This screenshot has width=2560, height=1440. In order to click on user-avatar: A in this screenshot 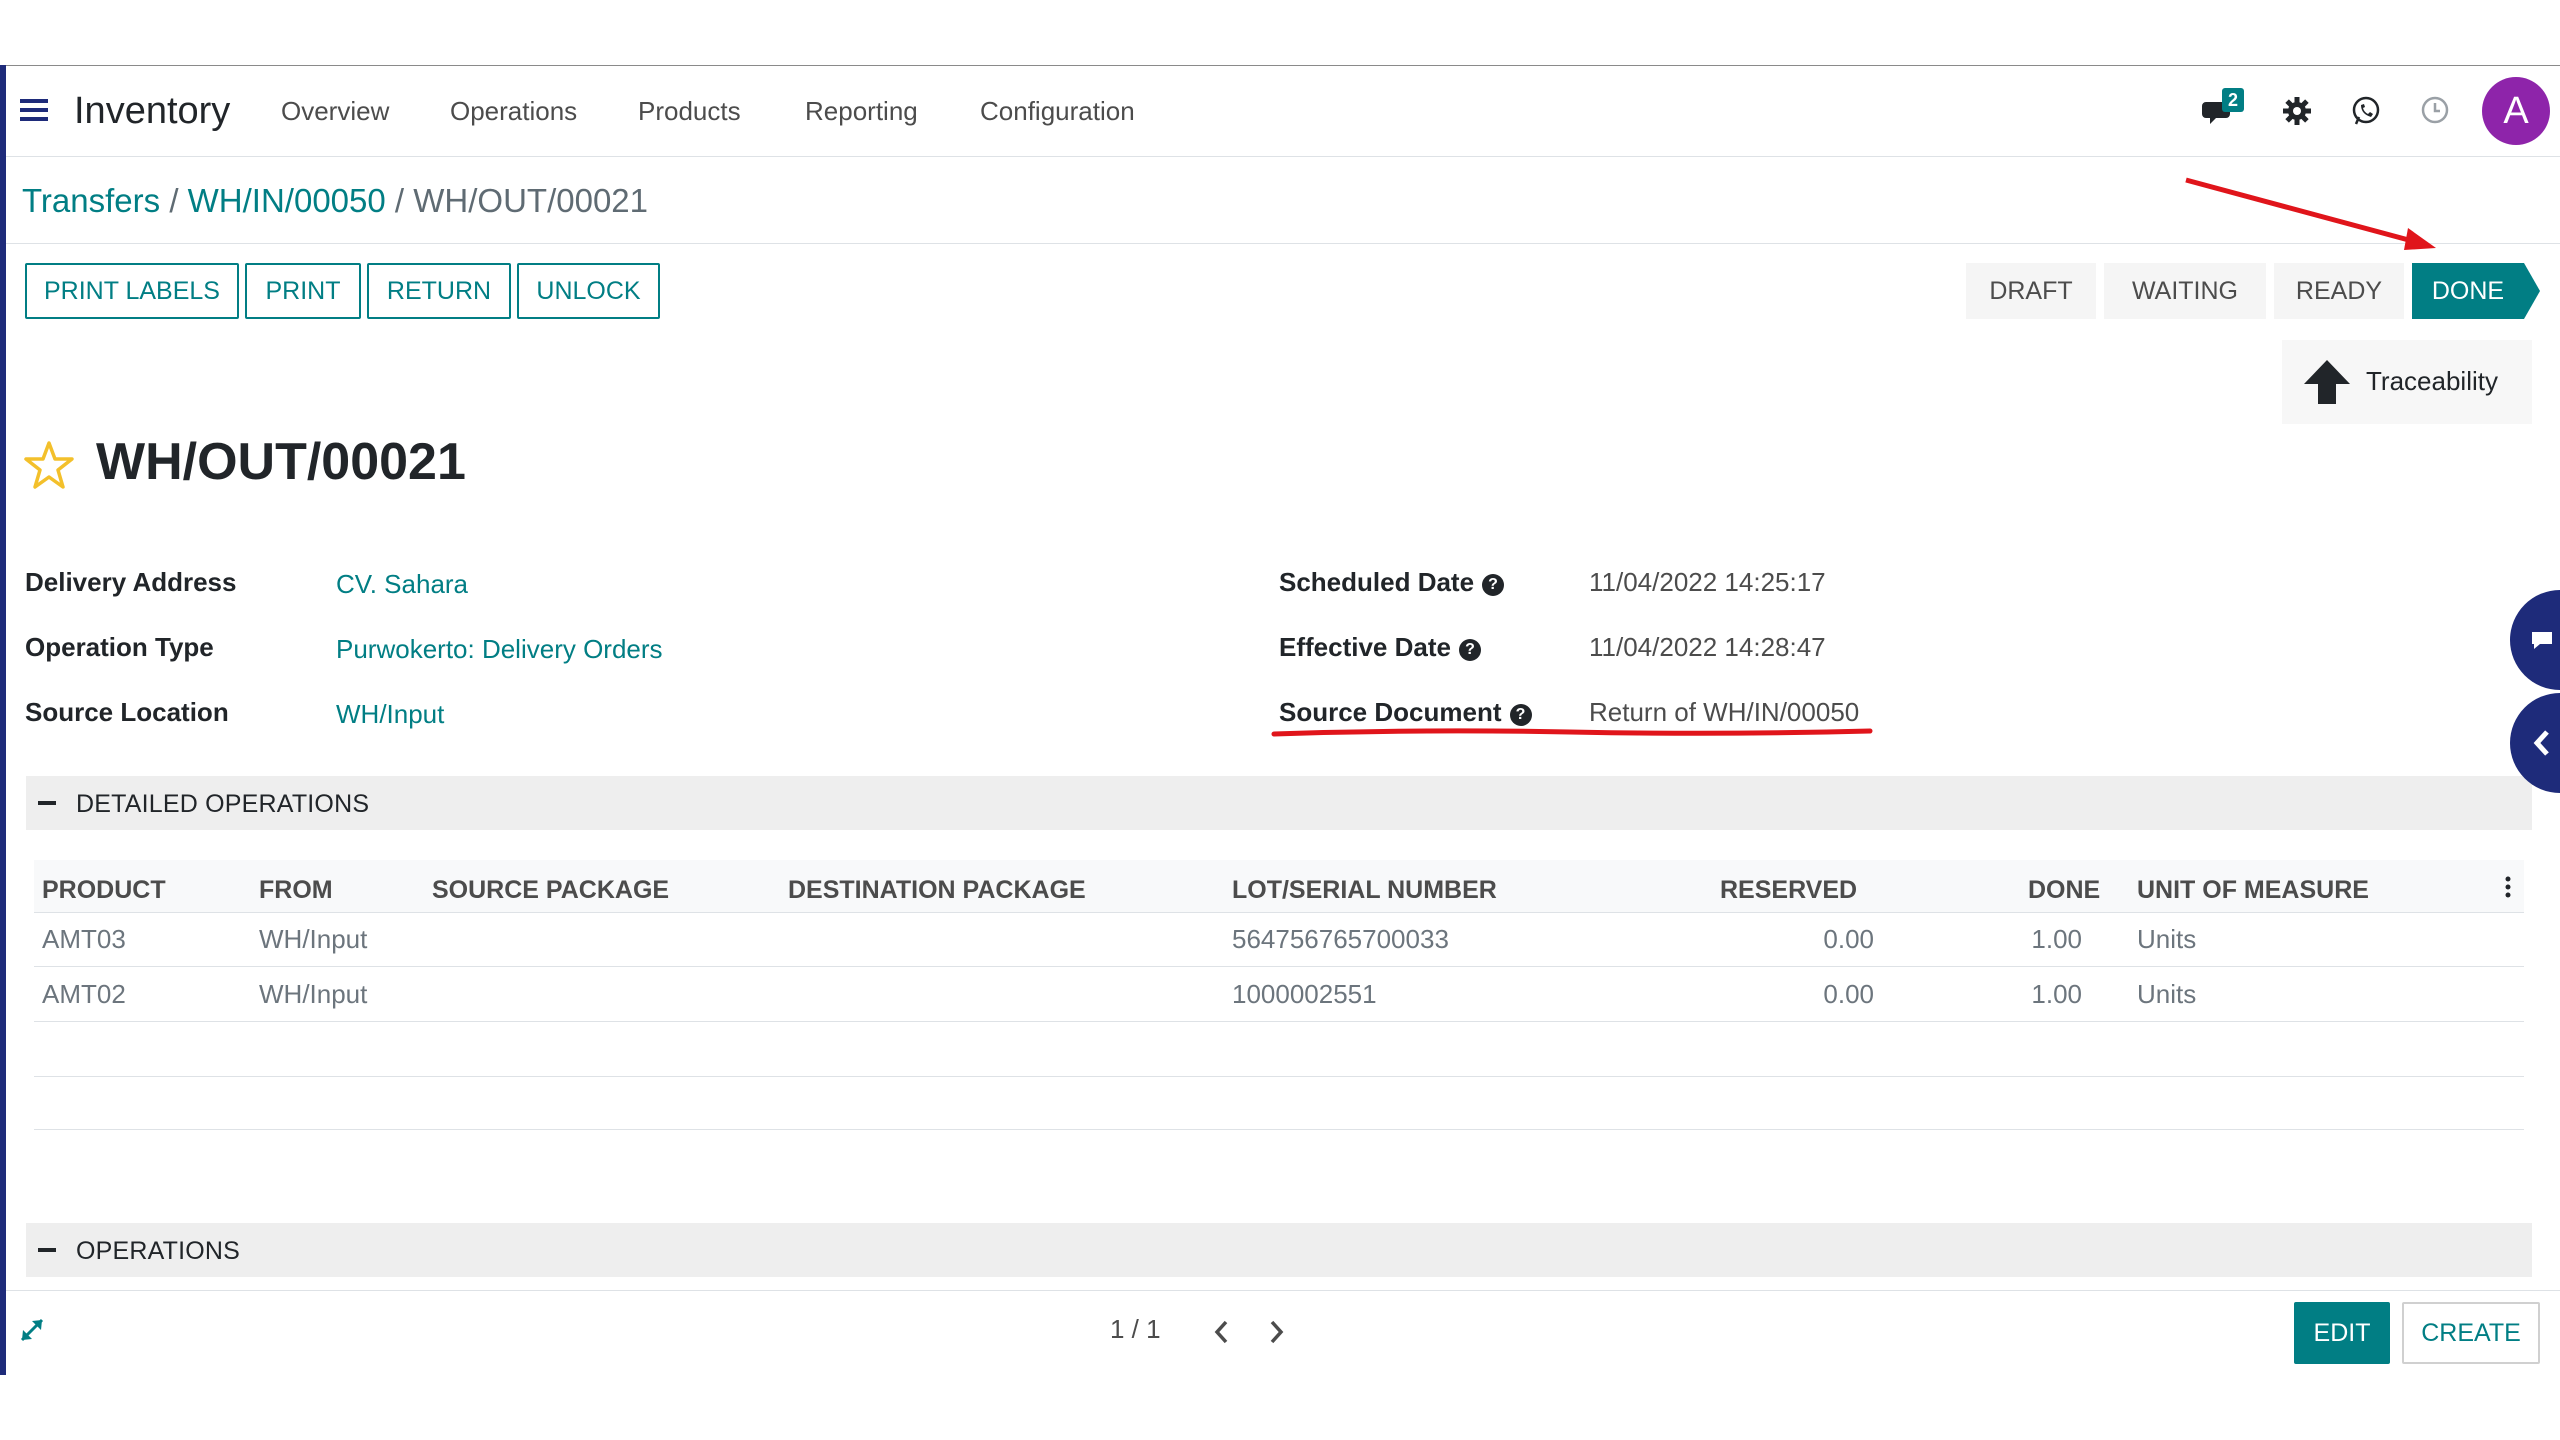, I will do `click(2516, 111)`.